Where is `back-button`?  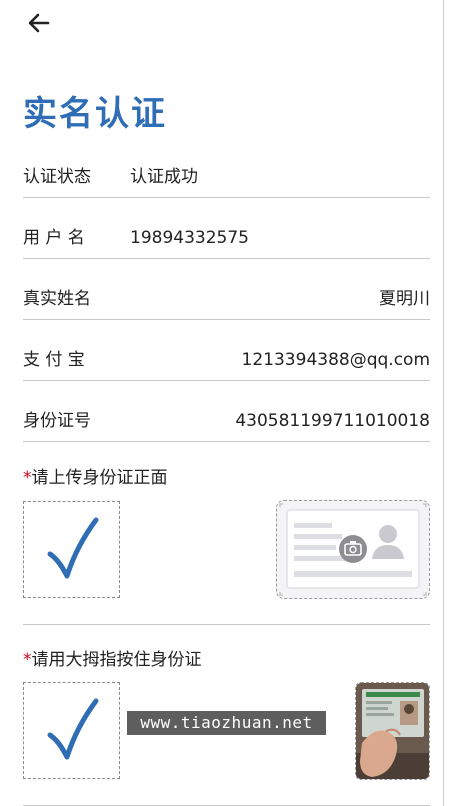 back-button is located at coordinates (39, 23).